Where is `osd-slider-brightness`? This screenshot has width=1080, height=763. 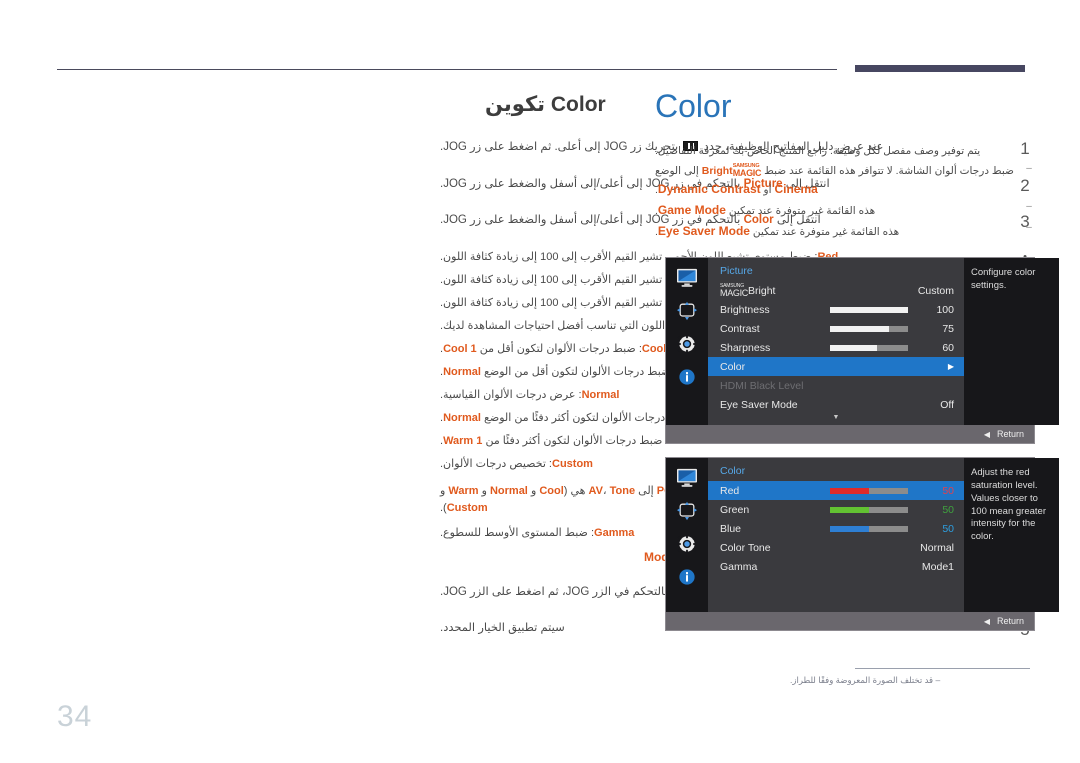
osd-slider-brightness is located at coordinates (869, 309).